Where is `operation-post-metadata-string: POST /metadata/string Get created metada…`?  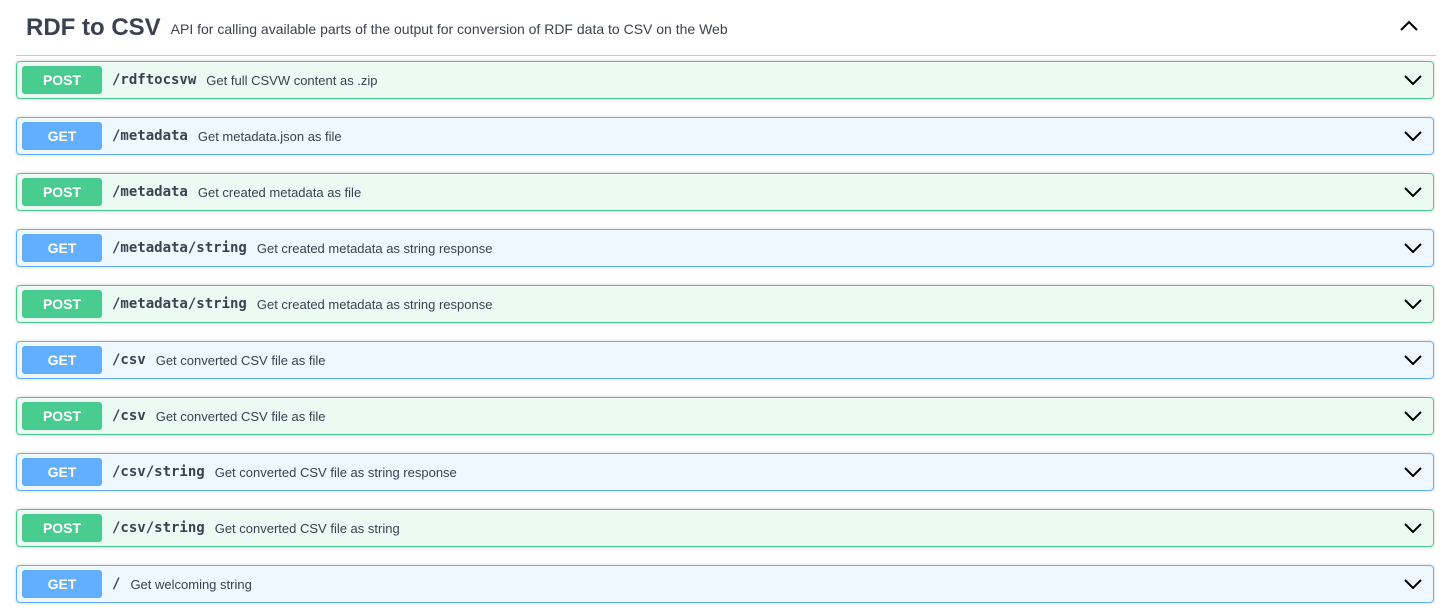 operation-post-metadata-string: POST /metadata/string Get created metada… is located at coordinates (725, 304).